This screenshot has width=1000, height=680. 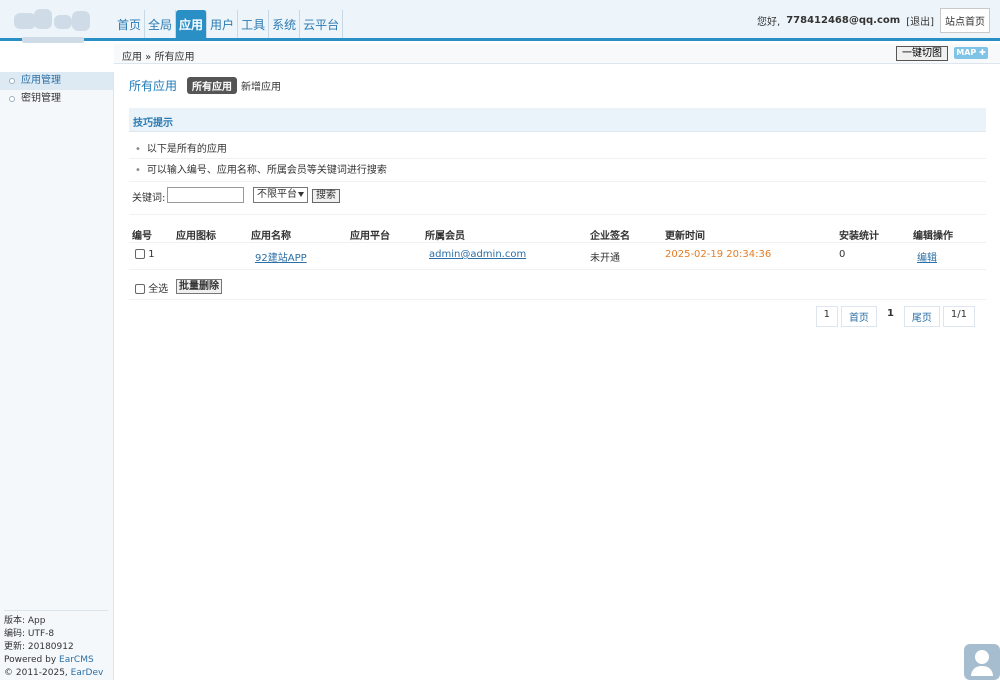 I want to click on tips-title: 技巧提示, so click(x=153, y=123).